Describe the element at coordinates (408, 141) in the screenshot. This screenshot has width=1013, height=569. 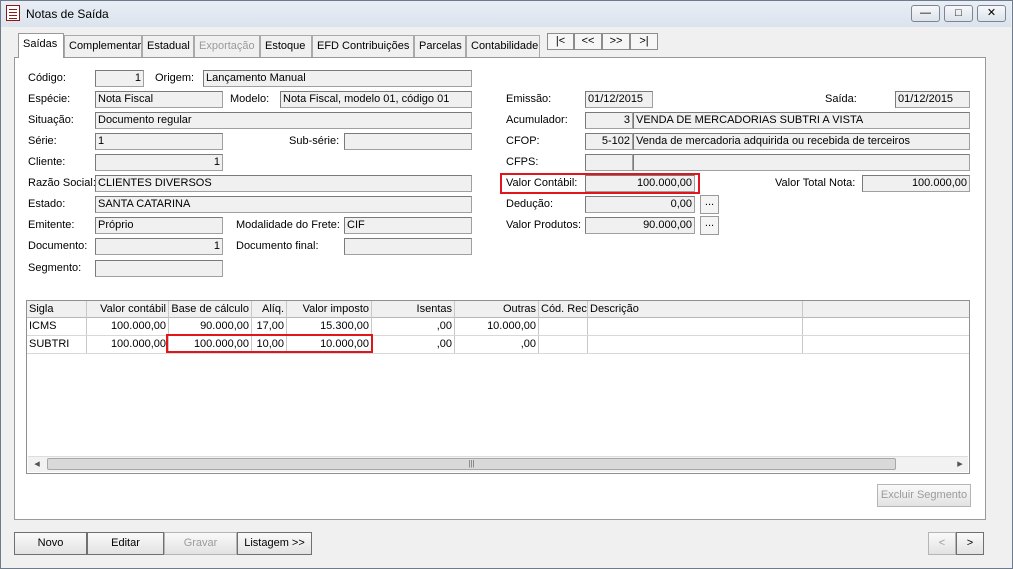
I see `subserie-field` at that location.